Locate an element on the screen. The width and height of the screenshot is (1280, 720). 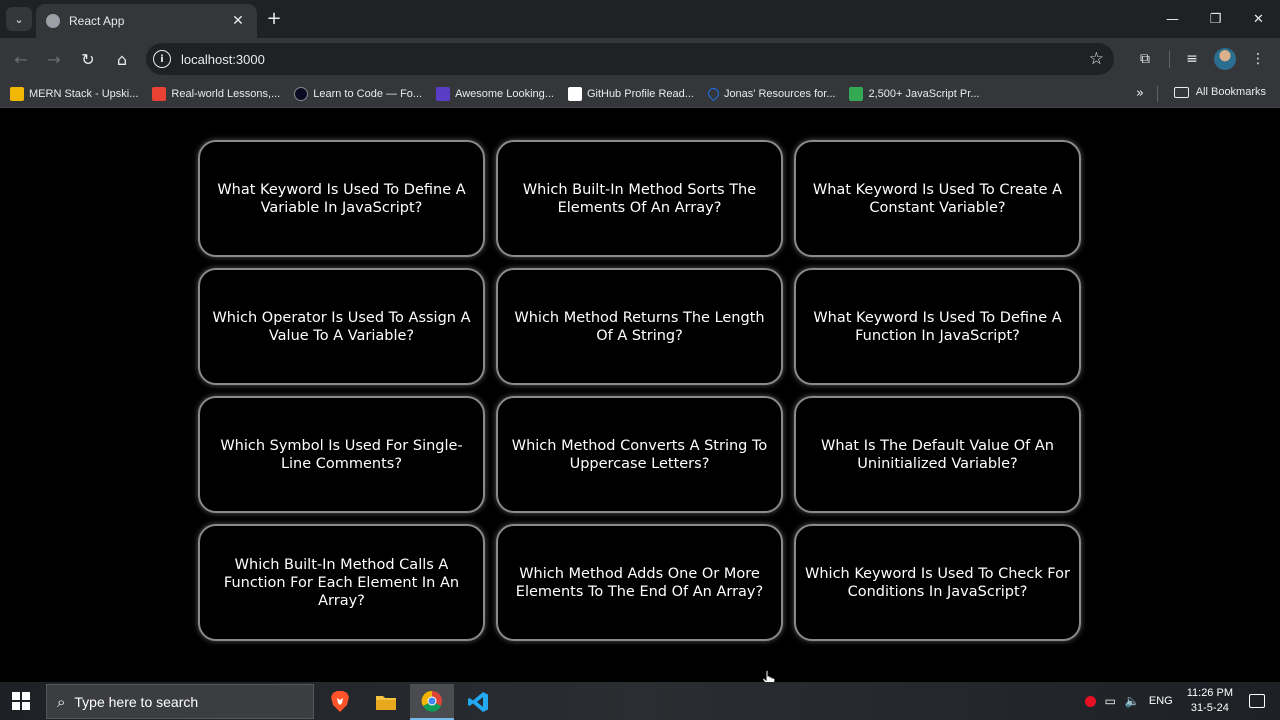
language-indicator: ENG is located at coordinates (1161, 701).